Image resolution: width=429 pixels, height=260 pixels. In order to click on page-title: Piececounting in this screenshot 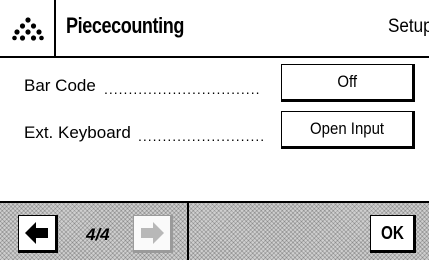, I will do `click(125, 25)`.